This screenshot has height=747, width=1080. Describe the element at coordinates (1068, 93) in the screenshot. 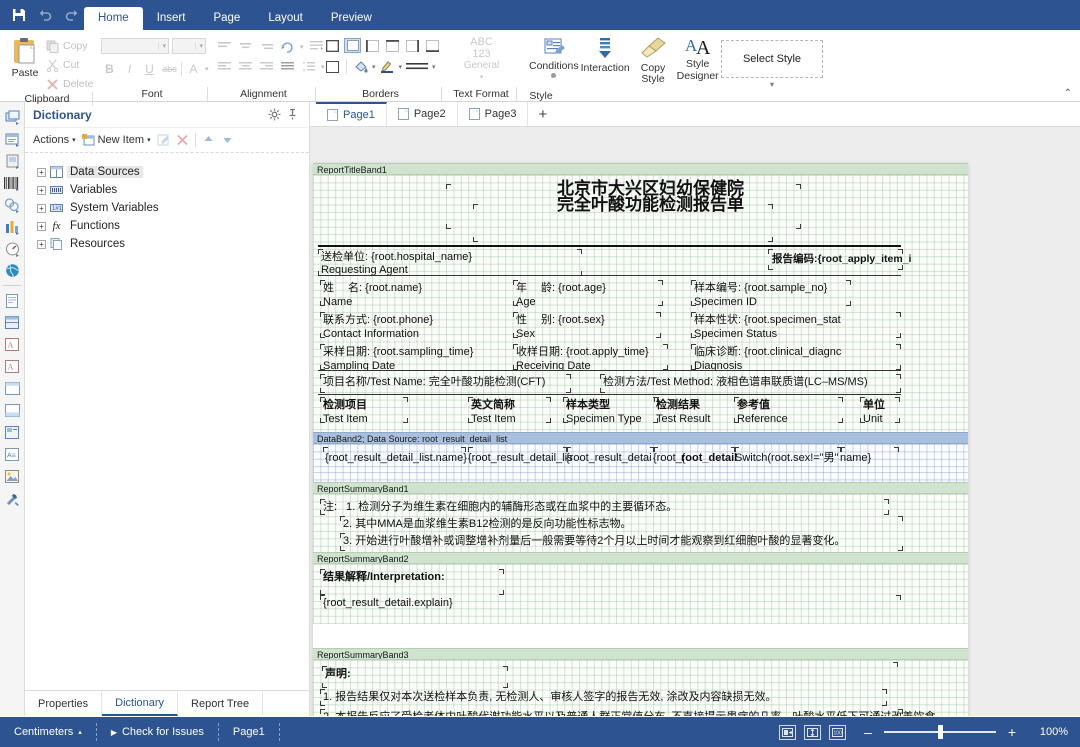

I see `collapse-ribbon-icon: ⌃` at that location.